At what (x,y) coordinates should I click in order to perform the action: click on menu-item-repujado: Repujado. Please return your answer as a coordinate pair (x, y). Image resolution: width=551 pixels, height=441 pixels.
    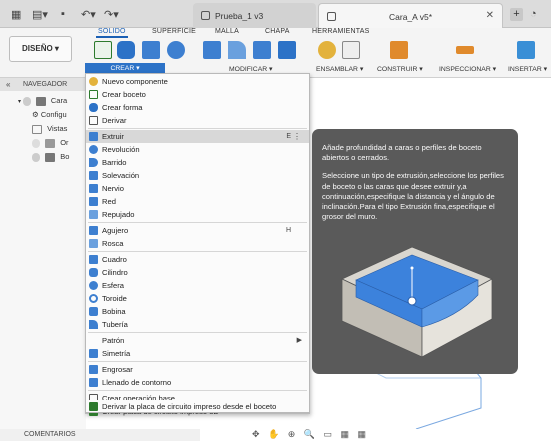
    Looking at the image, I should click on (197, 214).